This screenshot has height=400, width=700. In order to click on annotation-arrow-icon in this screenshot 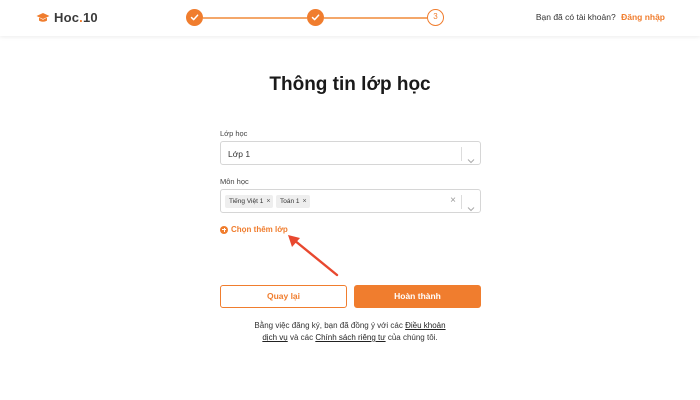, I will do `click(313, 256)`.